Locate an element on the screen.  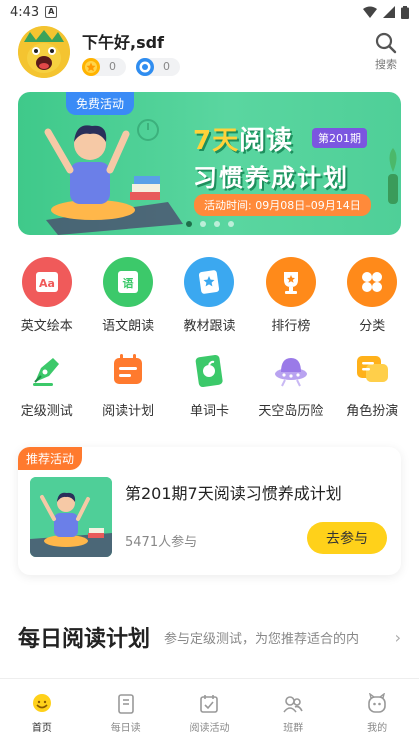
feature-label: 角色扮演 is located at coordinates (372, 411).